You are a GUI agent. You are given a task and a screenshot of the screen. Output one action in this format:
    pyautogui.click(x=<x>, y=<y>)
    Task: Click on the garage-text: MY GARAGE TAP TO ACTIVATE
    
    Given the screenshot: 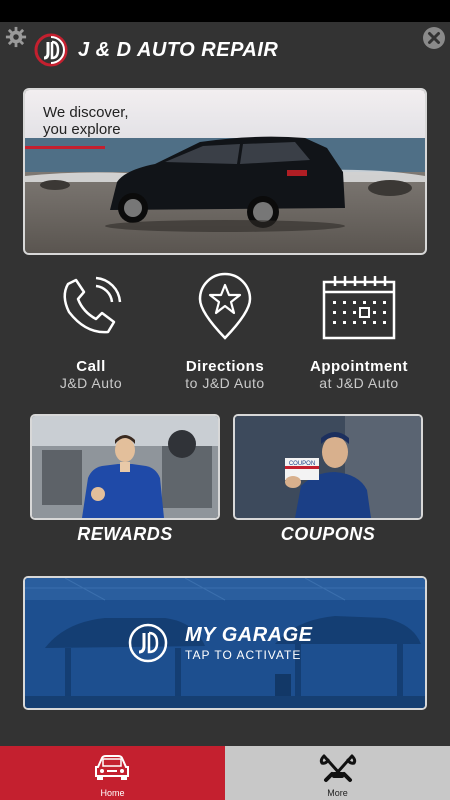 What is the action you would take?
    pyautogui.click(x=248, y=643)
    